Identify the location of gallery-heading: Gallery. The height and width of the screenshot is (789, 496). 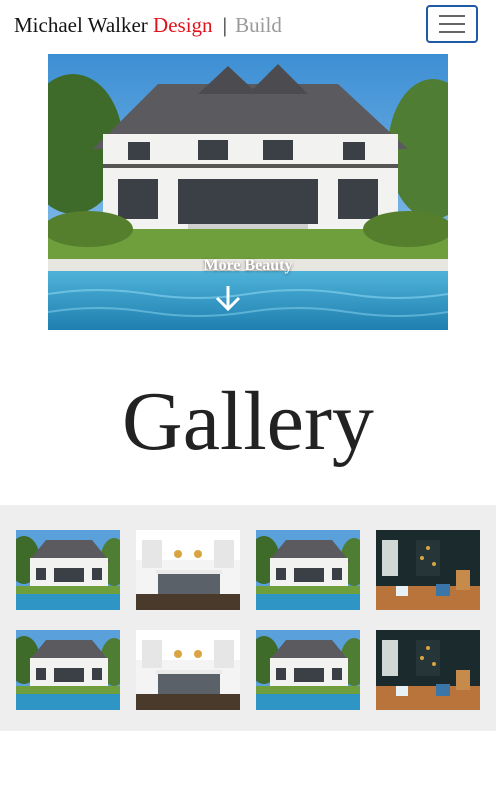
(248, 421).